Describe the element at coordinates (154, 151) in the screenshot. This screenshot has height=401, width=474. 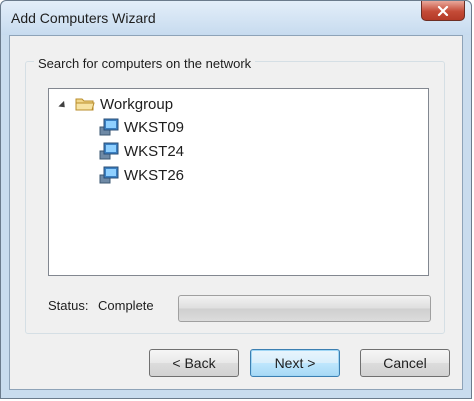
I see `tree-item-label: WKST24` at that location.